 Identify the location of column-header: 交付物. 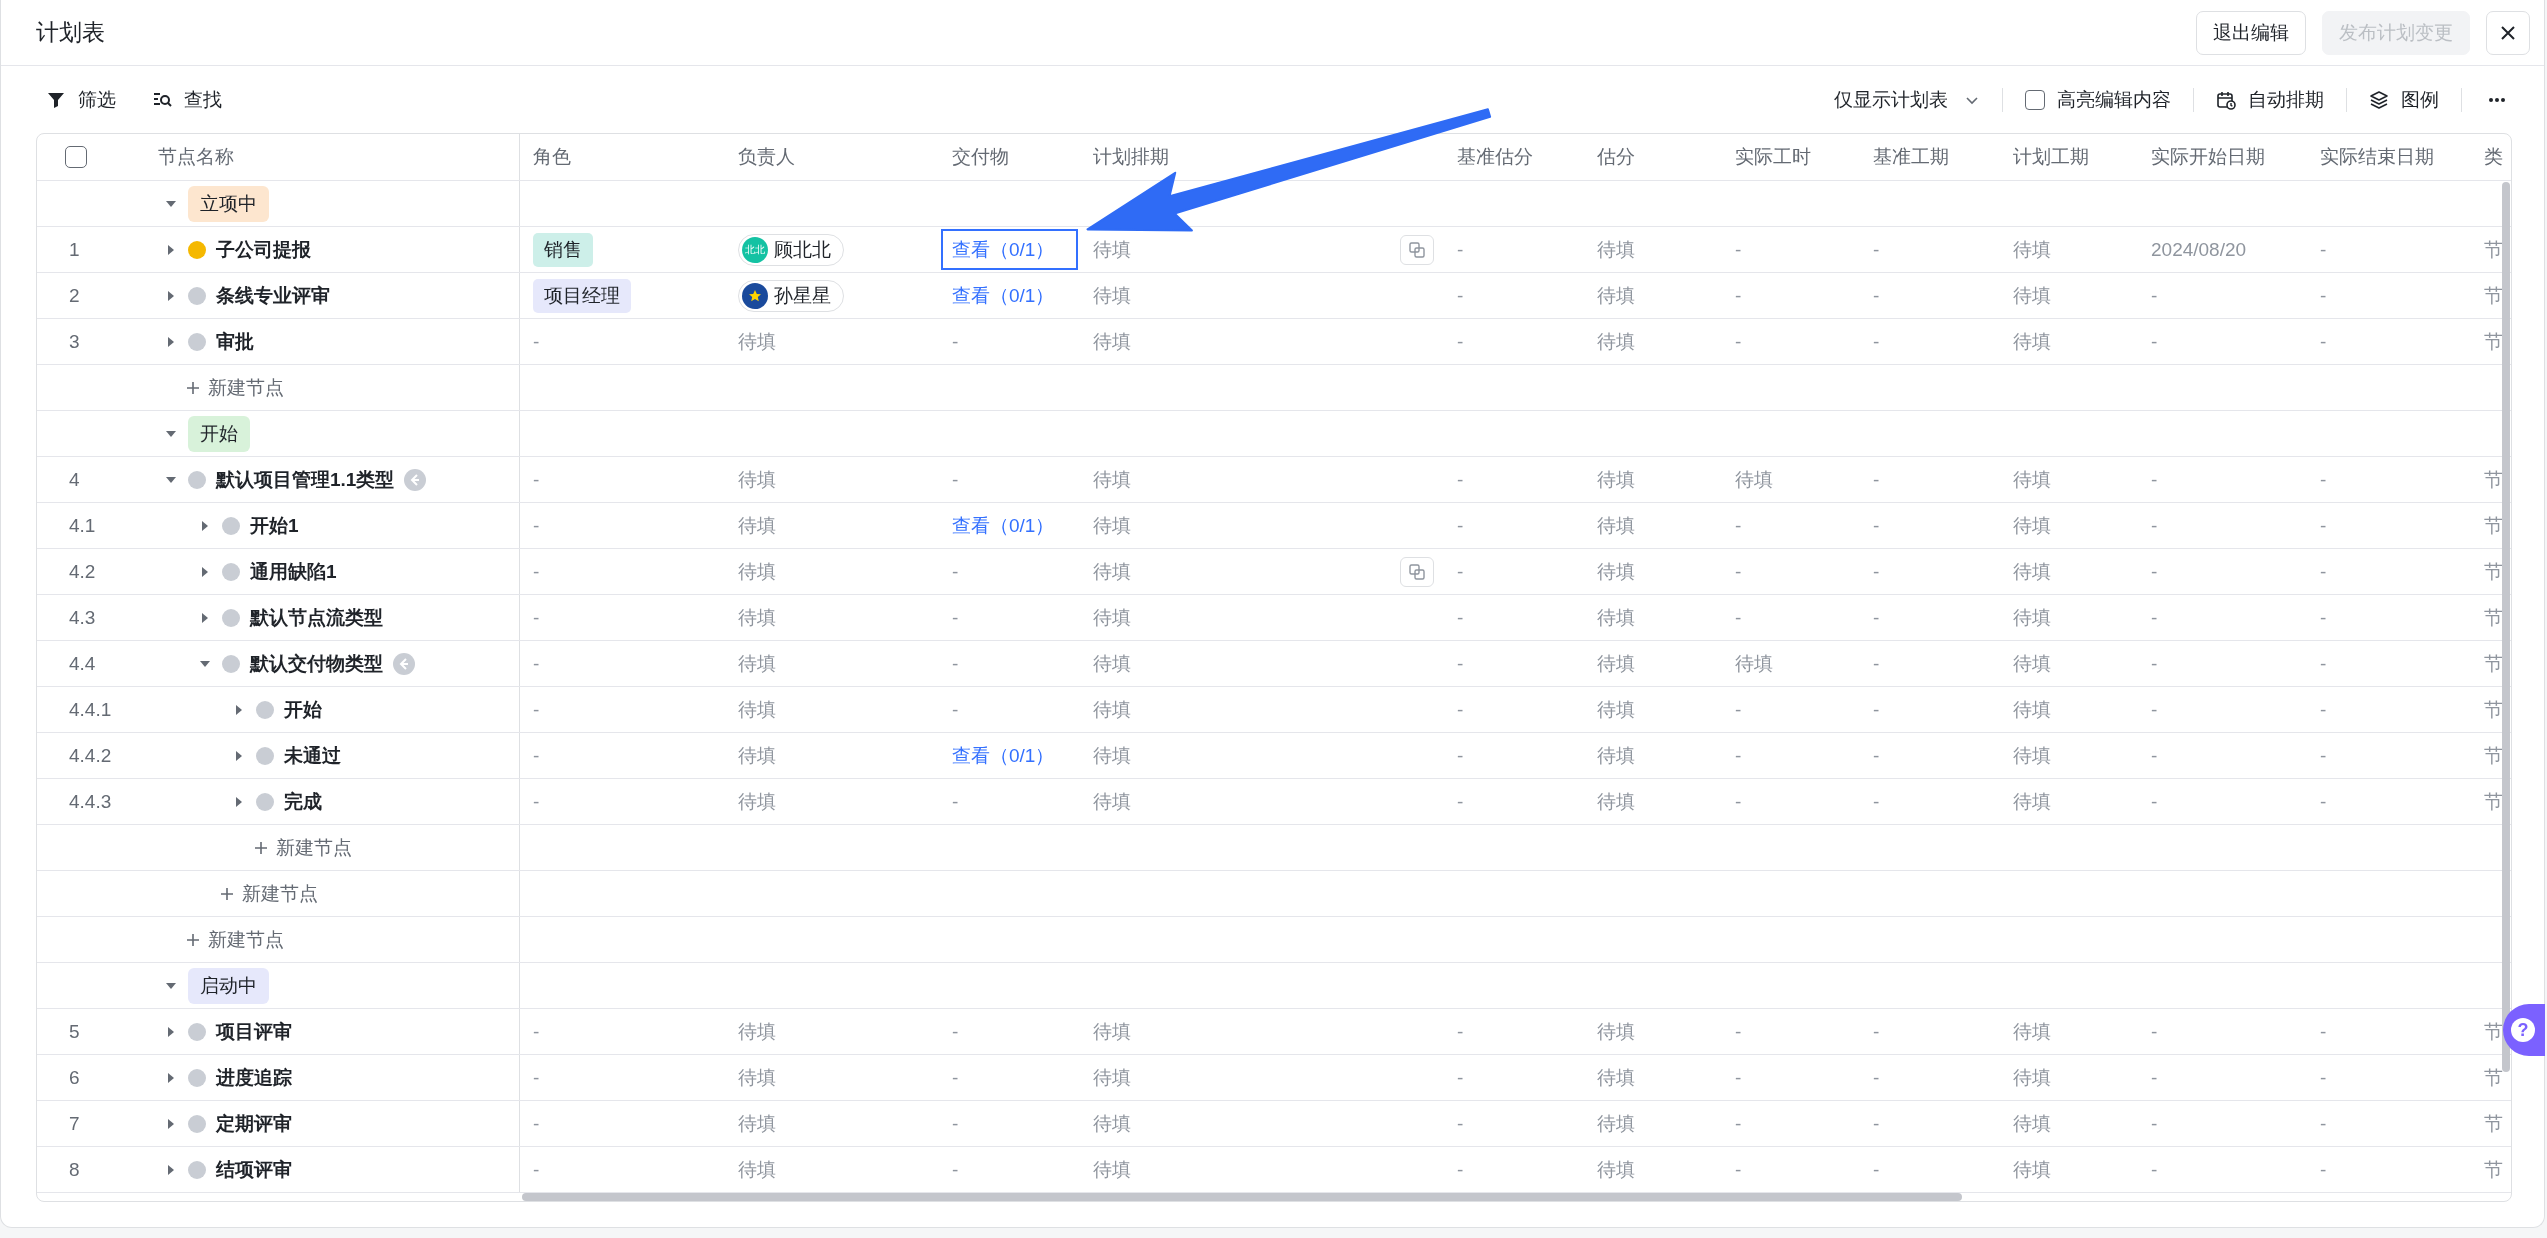
(980, 157).